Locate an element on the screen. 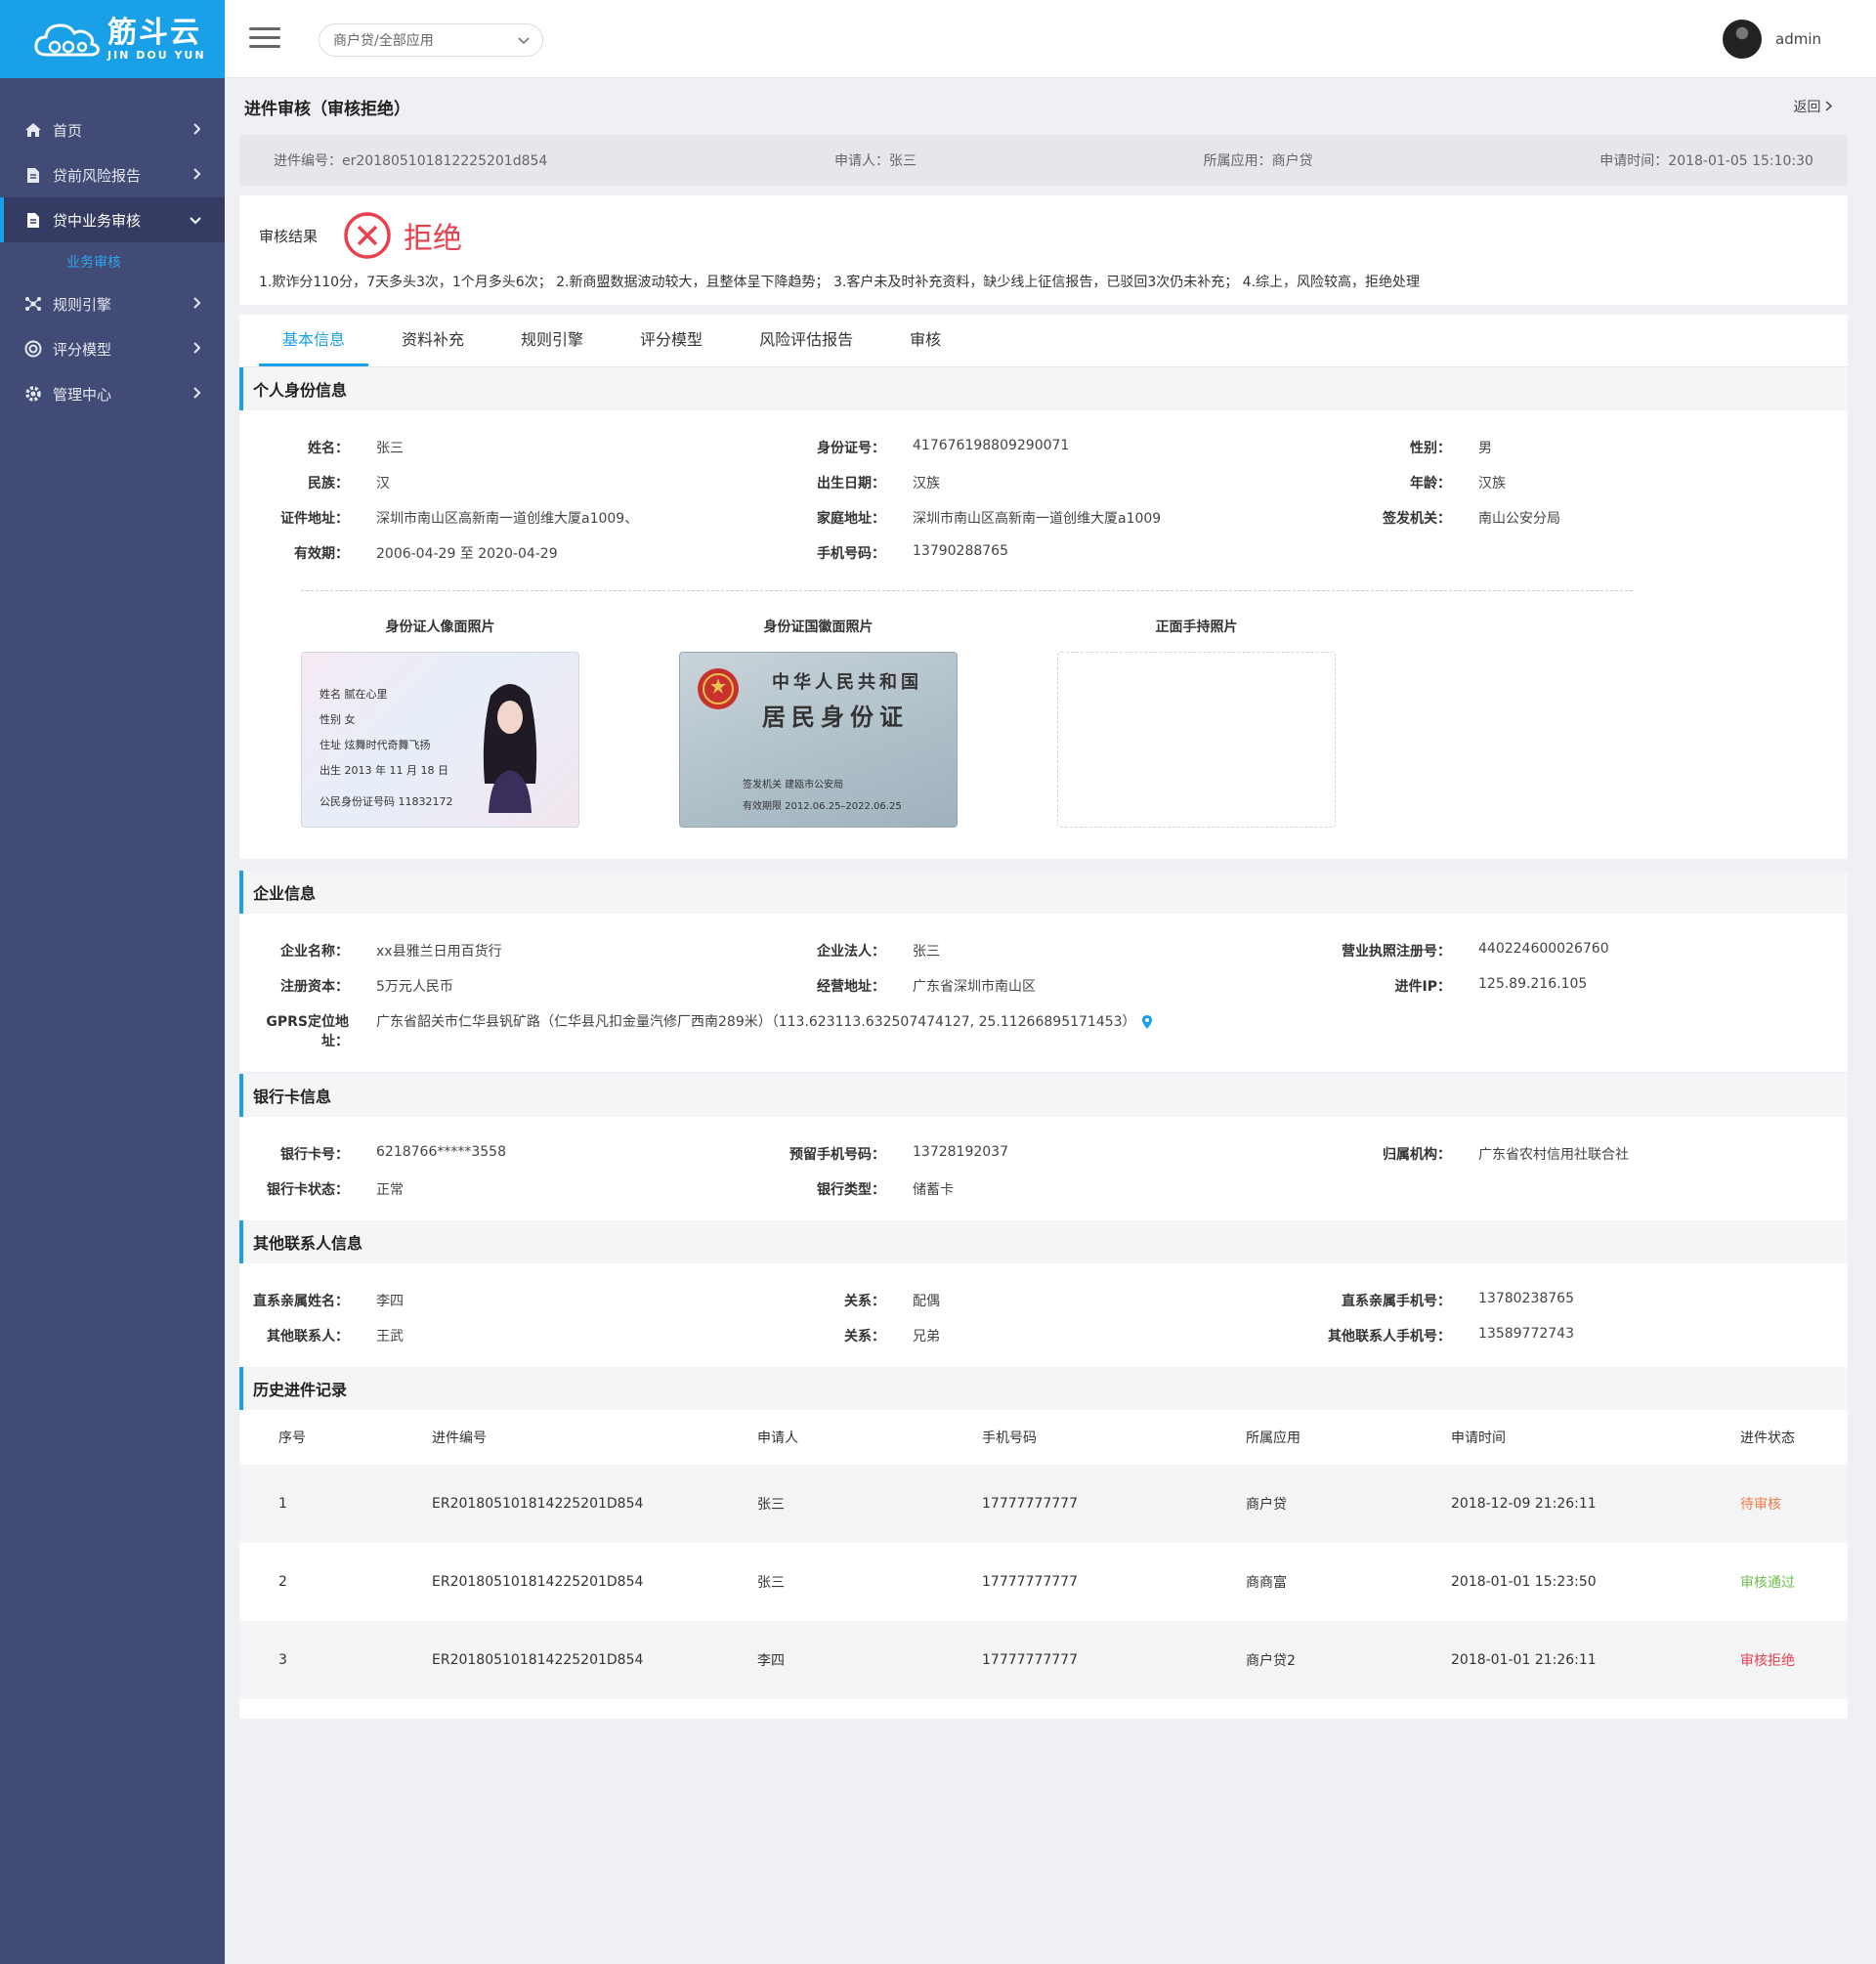 This screenshot has width=1876, height=1964. field-value: 广东省农村信用社联合社 is located at coordinates (1553, 1155).